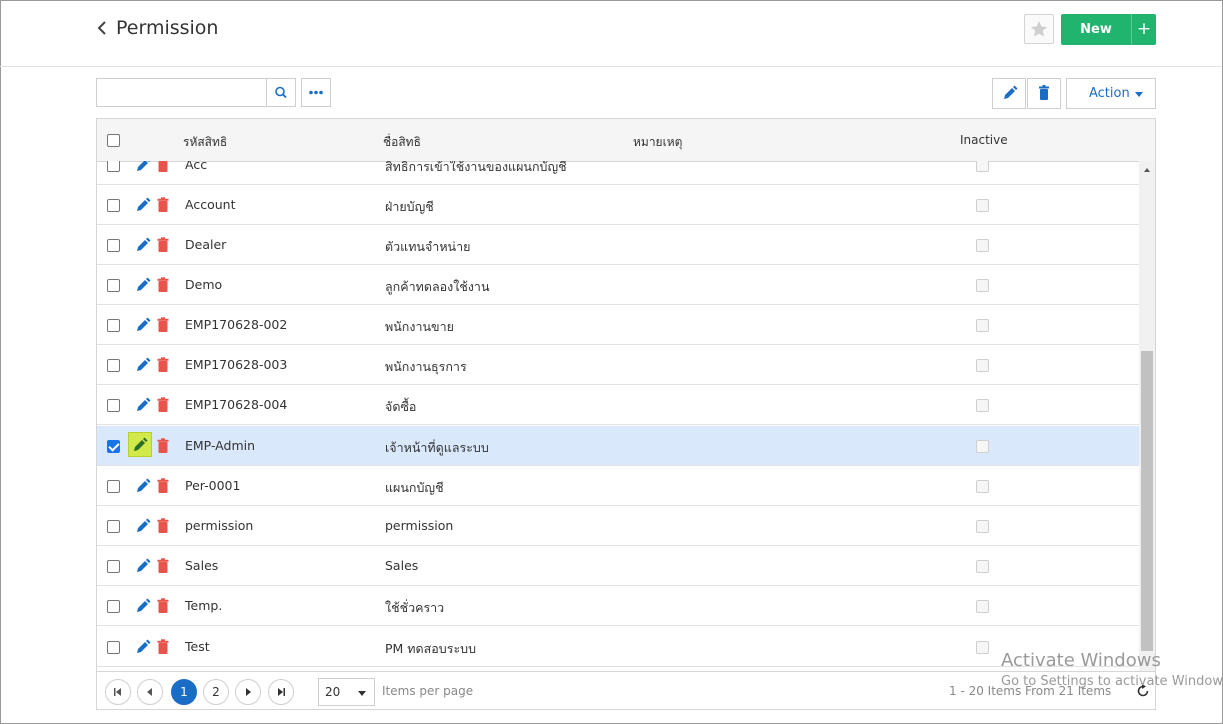  Describe the element at coordinates (202, 565) in the screenshot. I see `cell-code: Sales` at that location.